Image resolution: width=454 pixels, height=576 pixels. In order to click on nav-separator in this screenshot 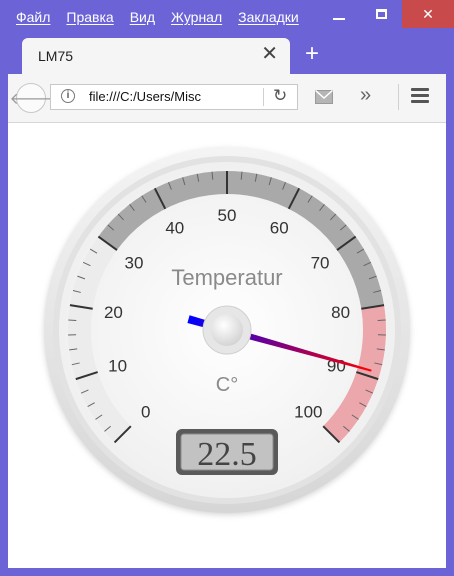, I will do `click(398, 97)`.